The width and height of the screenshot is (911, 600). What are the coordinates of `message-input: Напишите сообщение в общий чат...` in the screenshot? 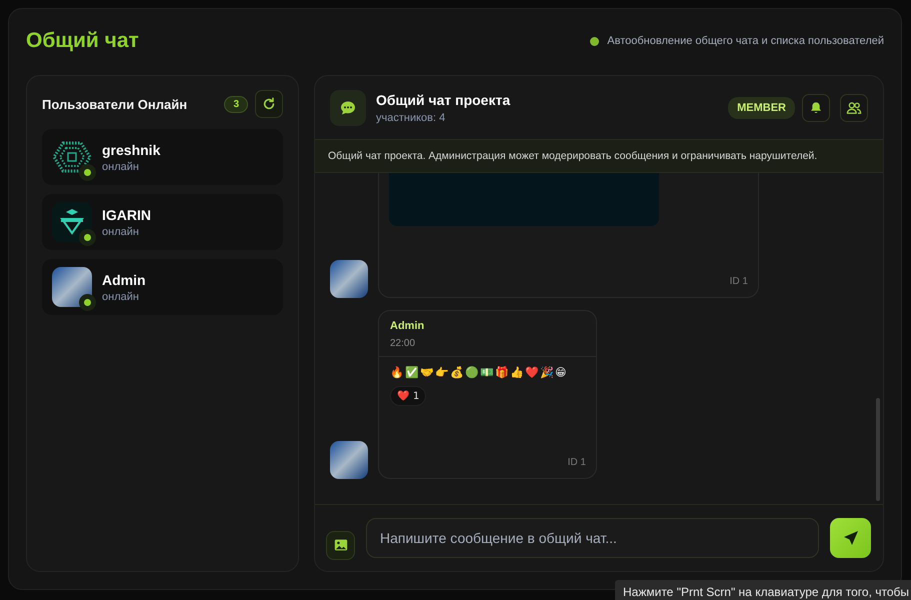 It's located at (592, 538).